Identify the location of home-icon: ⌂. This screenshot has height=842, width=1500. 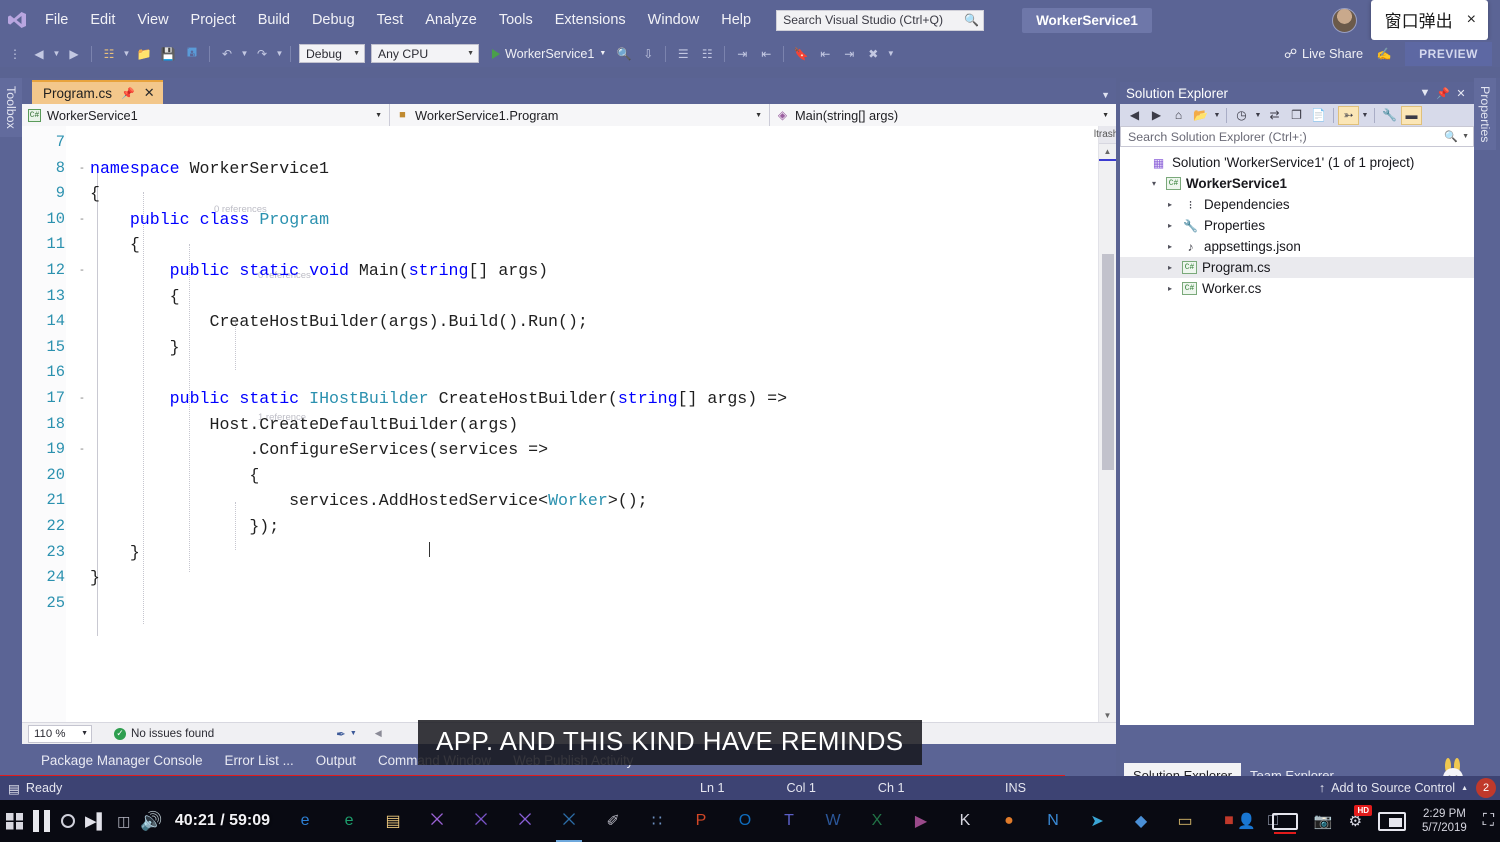
(1178, 115).